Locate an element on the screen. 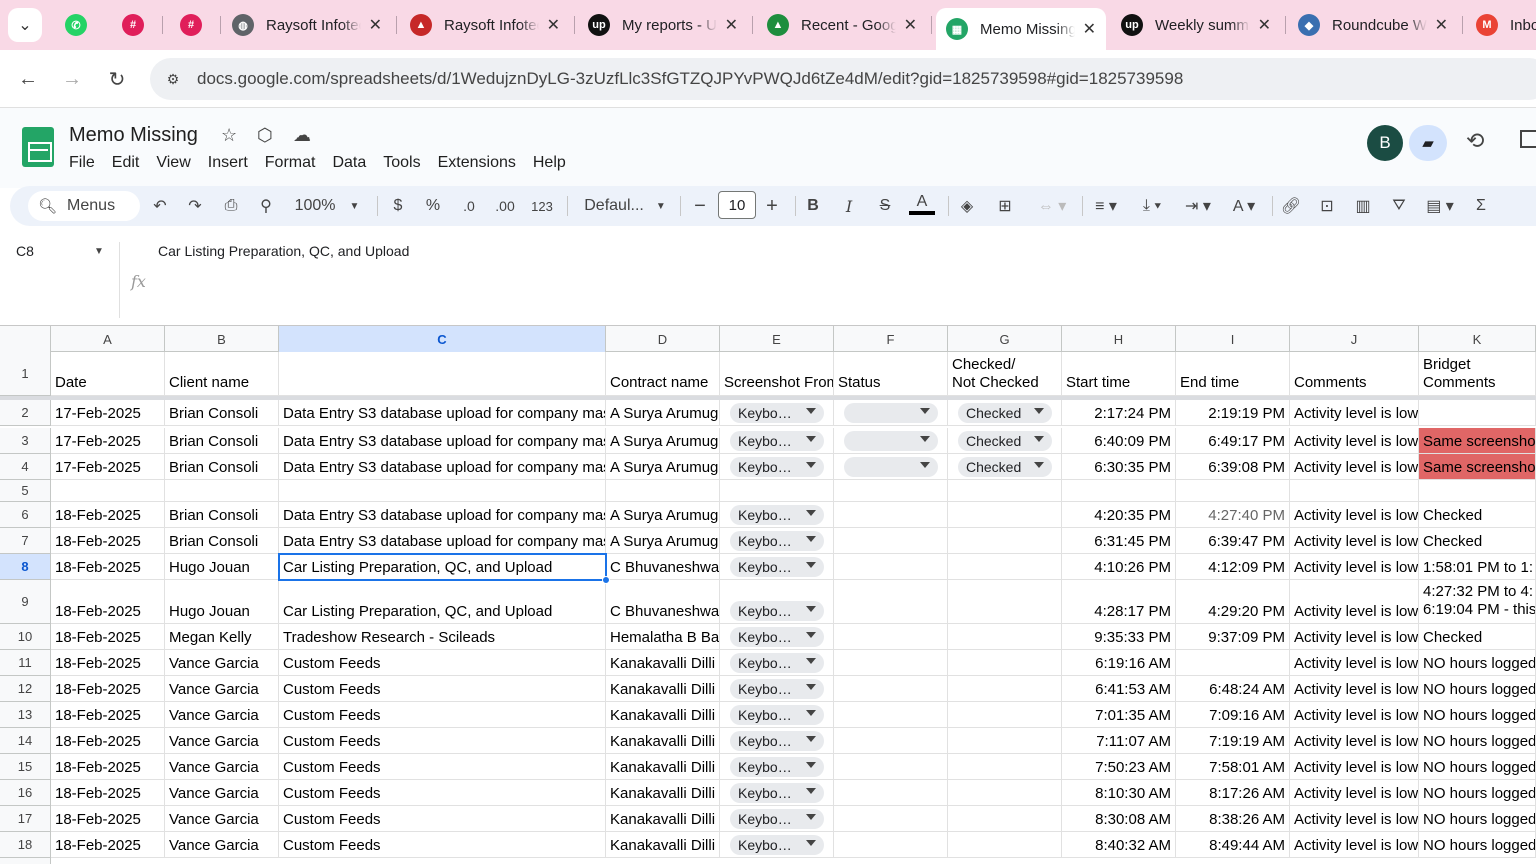  horizontal-align-icon: ≡ ▾ is located at coordinates (1106, 206).